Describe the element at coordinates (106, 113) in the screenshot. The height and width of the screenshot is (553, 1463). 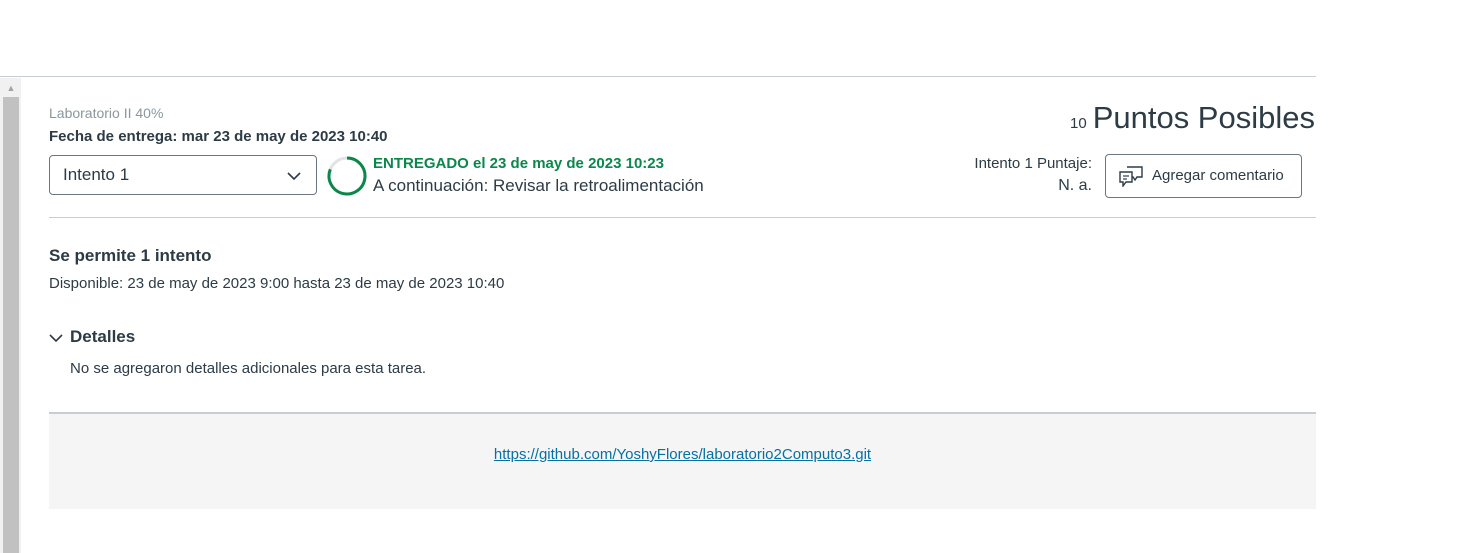
I see `assignment-name: Laboratorio II 40%` at that location.